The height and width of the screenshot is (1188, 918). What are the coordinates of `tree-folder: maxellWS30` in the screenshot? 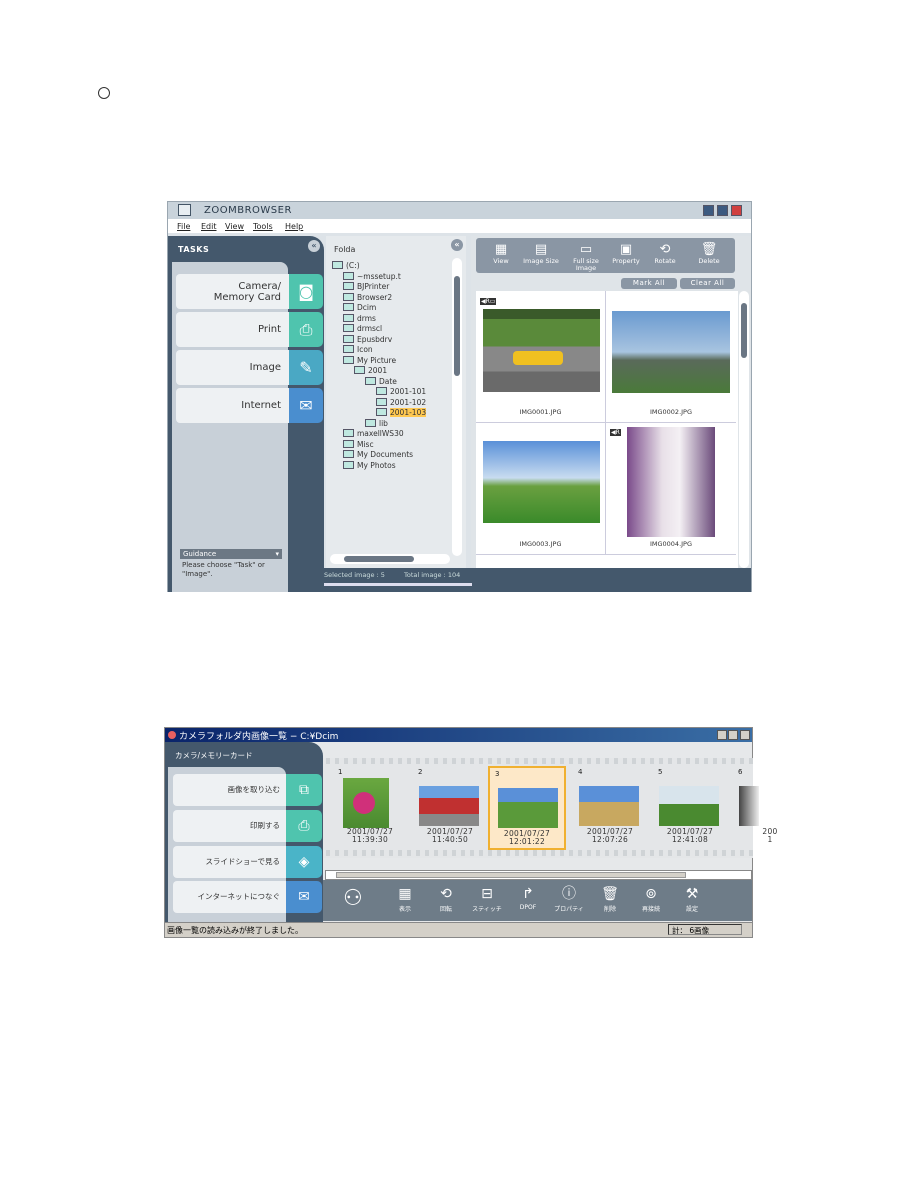 It's located at (373, 433).